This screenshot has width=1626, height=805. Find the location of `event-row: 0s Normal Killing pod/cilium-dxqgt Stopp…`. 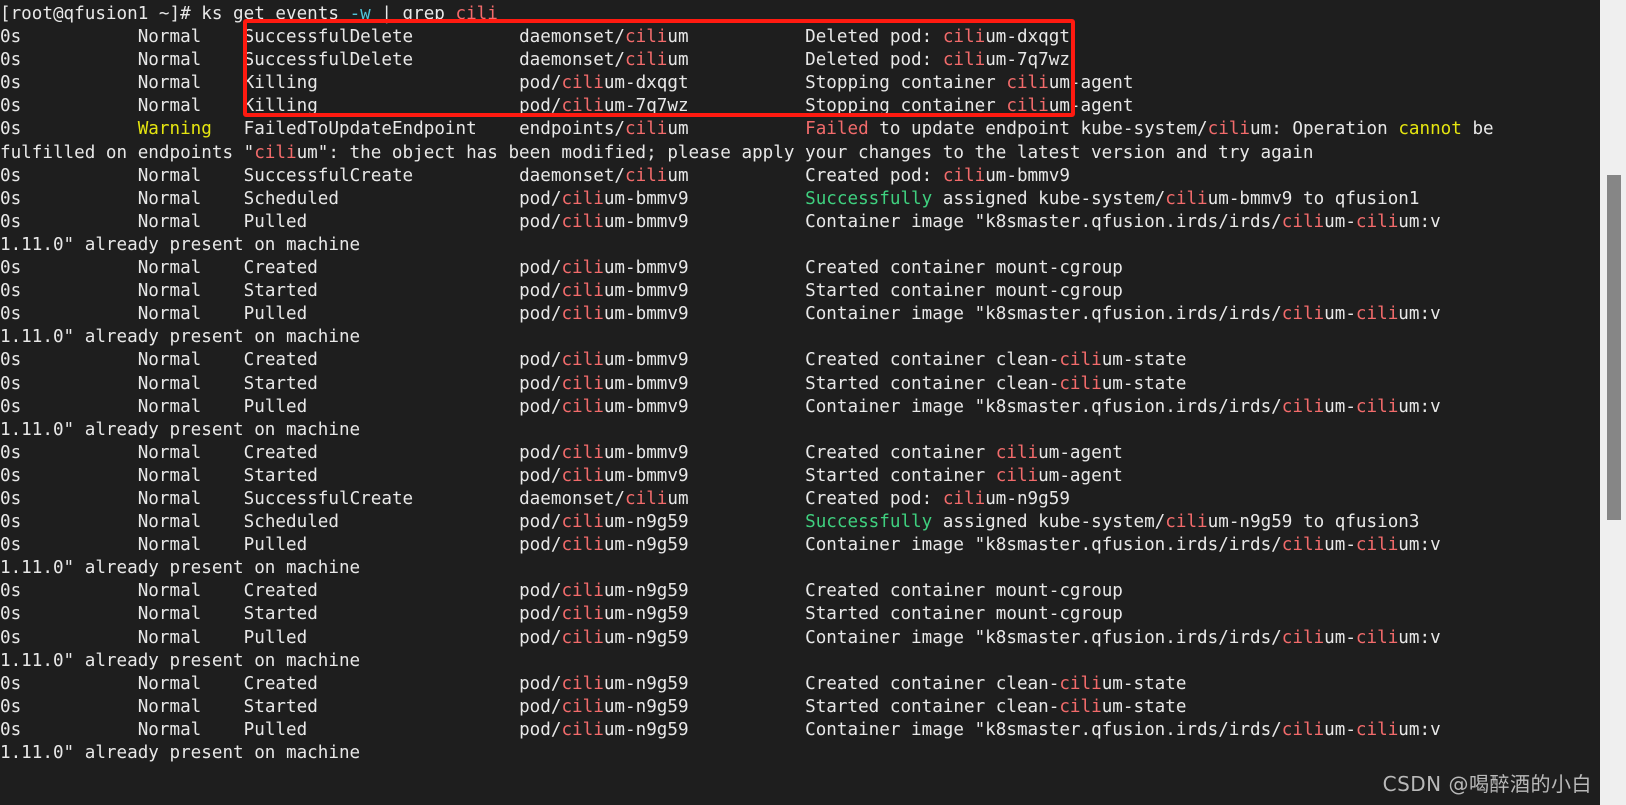

event-row: 0s Normal Killing pod/cilium-dxqgt Stopp… is located at coordinates (567, 83).